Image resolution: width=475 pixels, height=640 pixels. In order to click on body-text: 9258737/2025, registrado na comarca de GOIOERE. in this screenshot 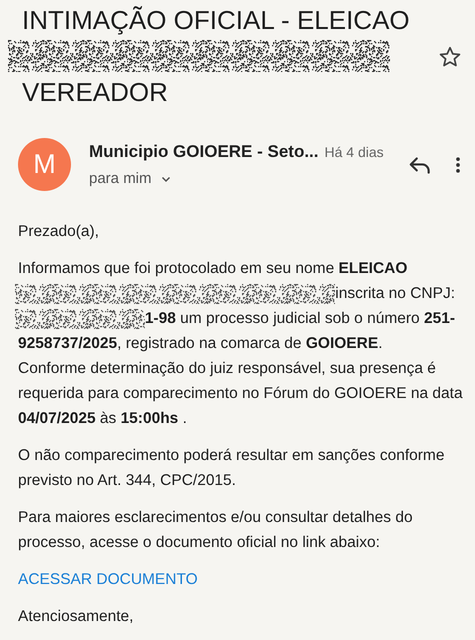, I will do `click(200, 344)`.